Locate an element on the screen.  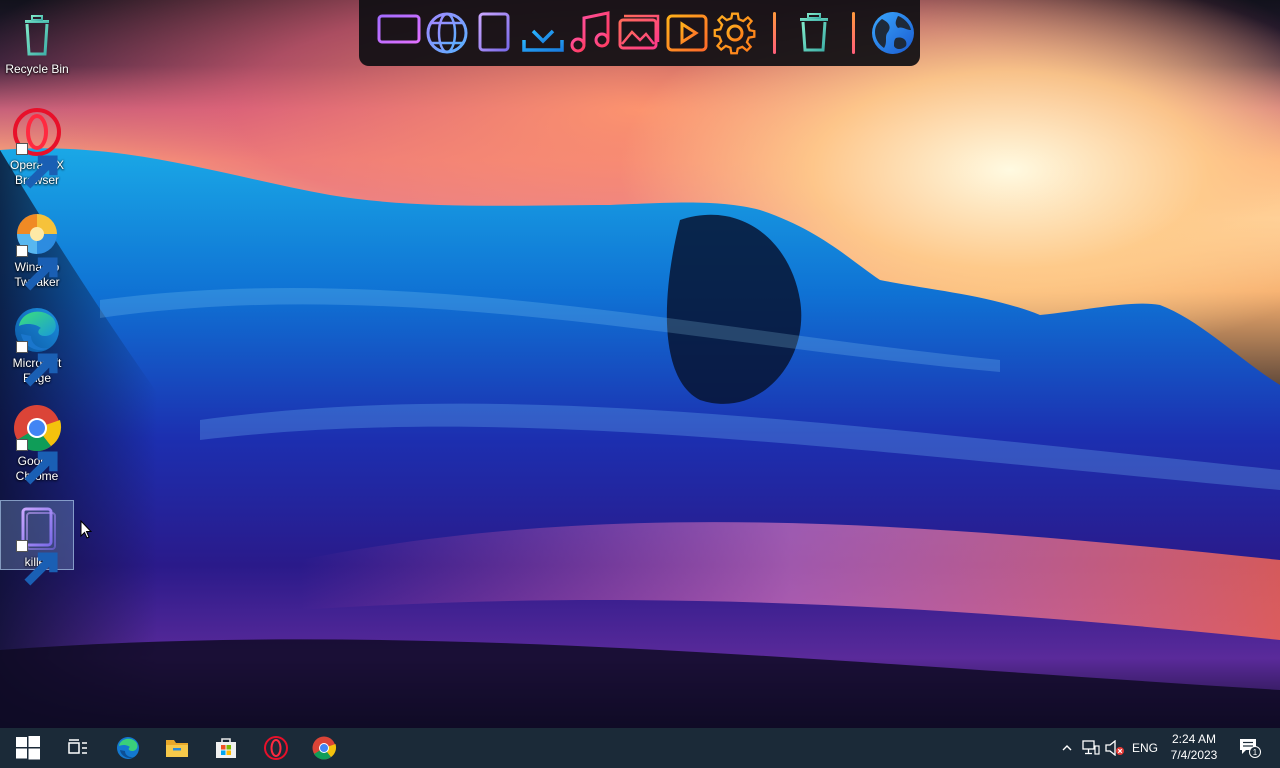
dock-item-trash is located at coordinates (814, 33).